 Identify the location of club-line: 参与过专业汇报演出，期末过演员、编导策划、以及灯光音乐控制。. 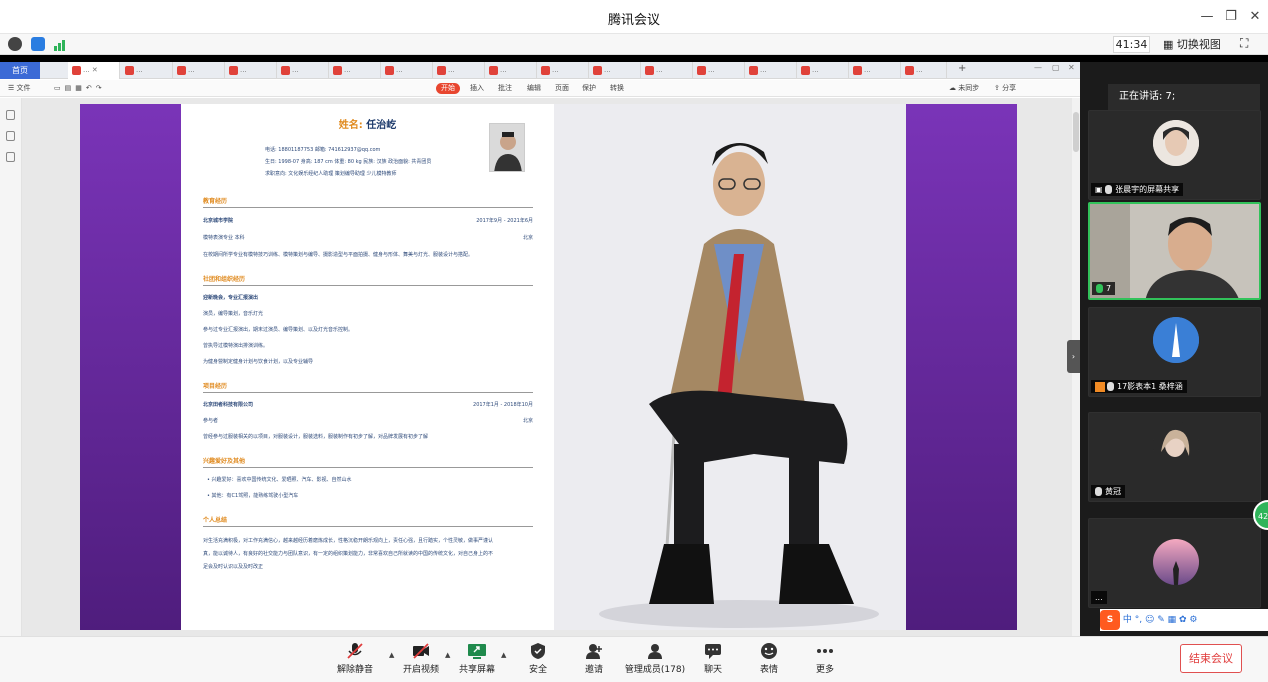
(278, 330).